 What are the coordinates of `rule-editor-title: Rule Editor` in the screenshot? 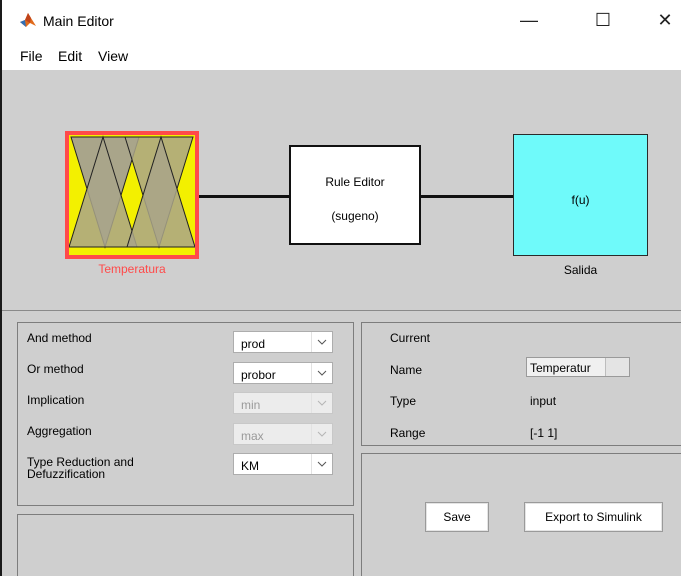 It's located at (355, 182).